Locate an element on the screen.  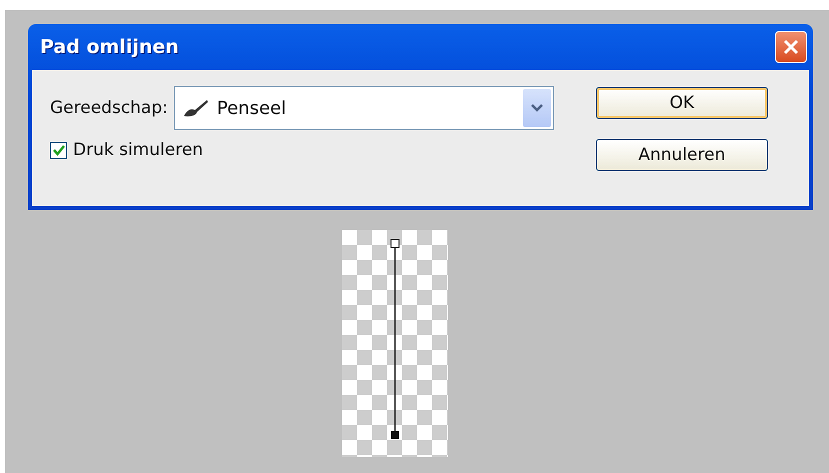
window-title: Pad omlijnen is located at coordinates (109, 47).